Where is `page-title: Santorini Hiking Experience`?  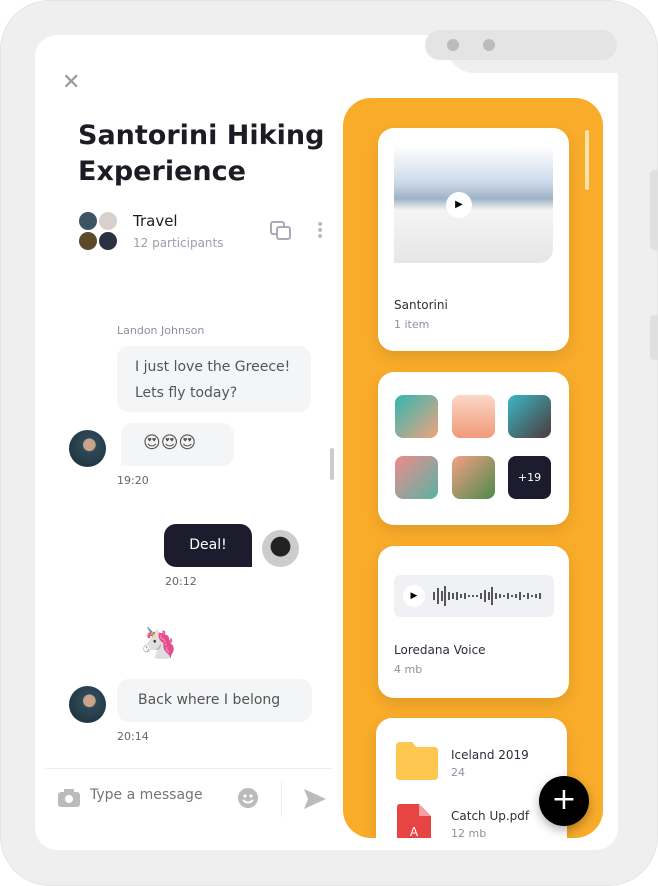
page-title: Santorini Hiking Experience is located at coordinates (201, 153).